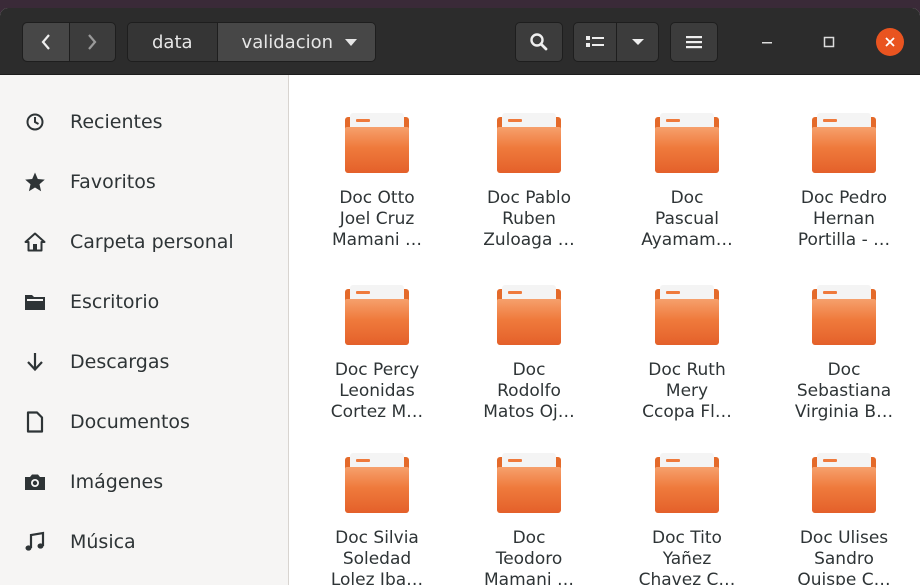 The height and width of the screenshot is (585, 920). I want to click on list-view-icon, so click(595, 41).